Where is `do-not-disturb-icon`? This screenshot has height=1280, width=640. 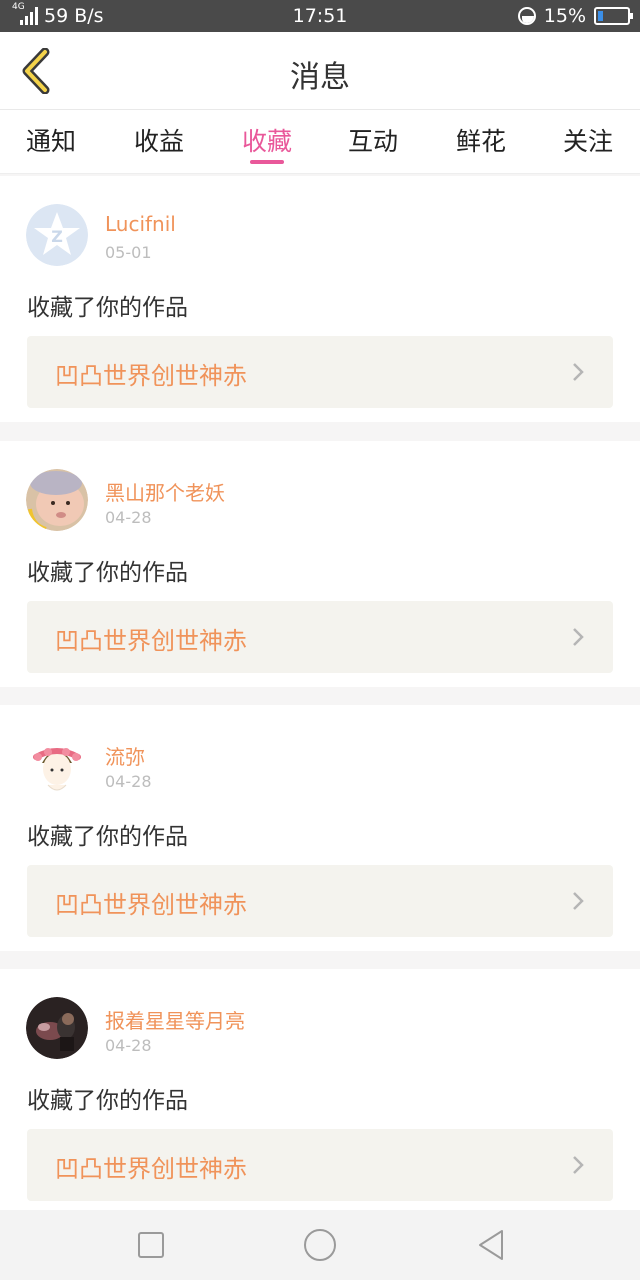 do-not-disturb-icon is located at coordinates (526, 16).